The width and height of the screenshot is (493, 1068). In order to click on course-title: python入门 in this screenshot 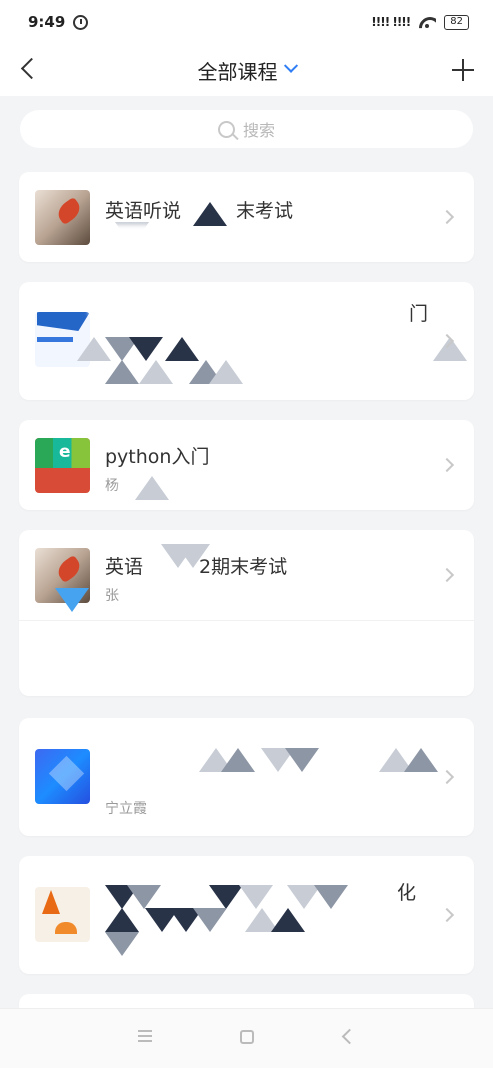, I will do `click(157, 457)`.